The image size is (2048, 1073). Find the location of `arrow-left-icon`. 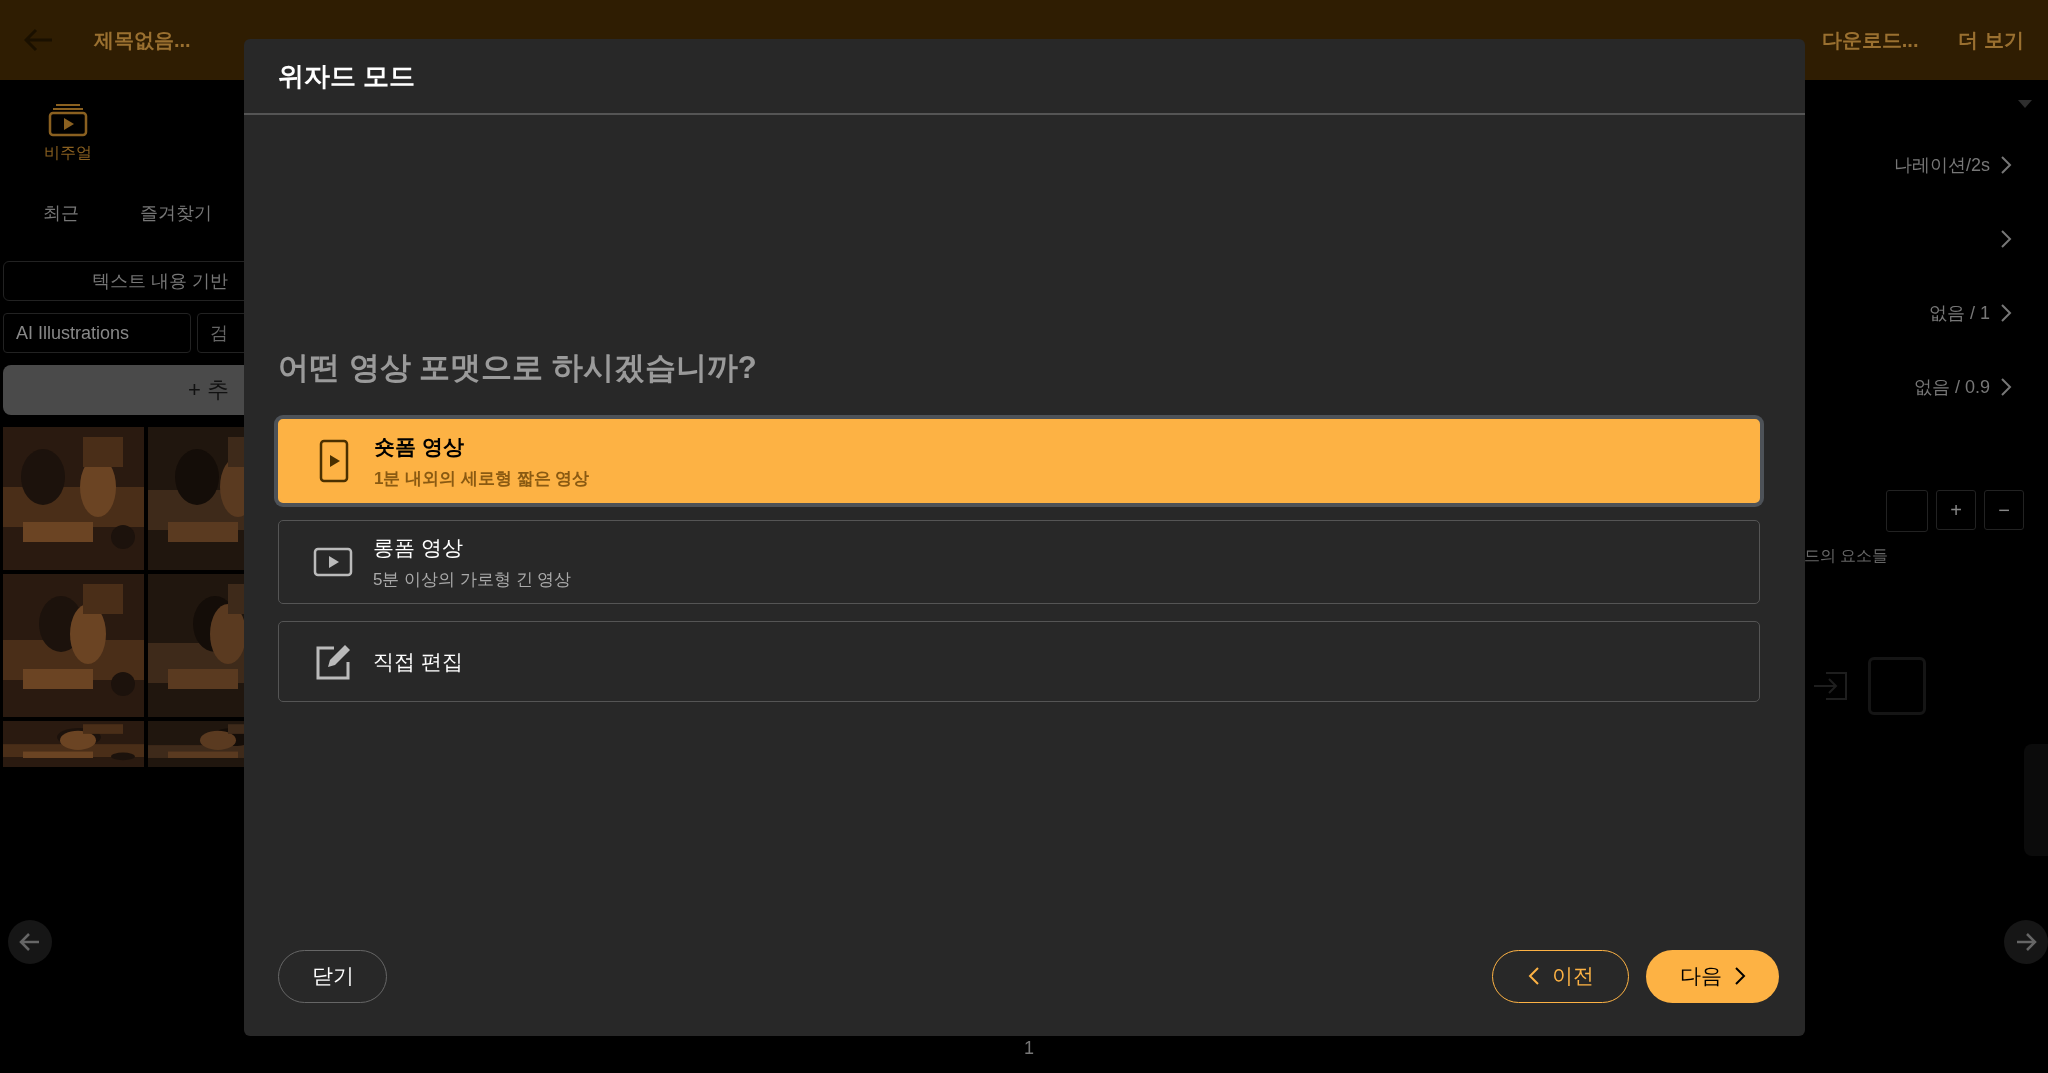

arrow-left-icon is located at coordinates (30, 942).